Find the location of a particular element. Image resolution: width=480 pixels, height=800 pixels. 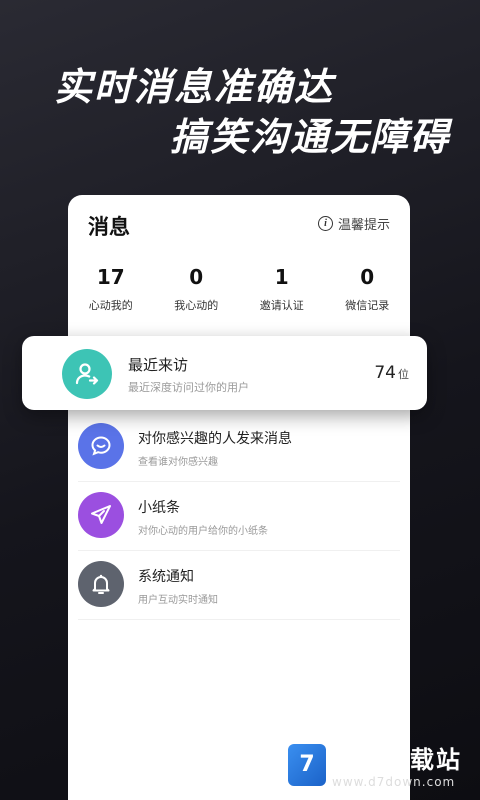

list-item-title: 系统通知 is located at coordinates (166, 577).